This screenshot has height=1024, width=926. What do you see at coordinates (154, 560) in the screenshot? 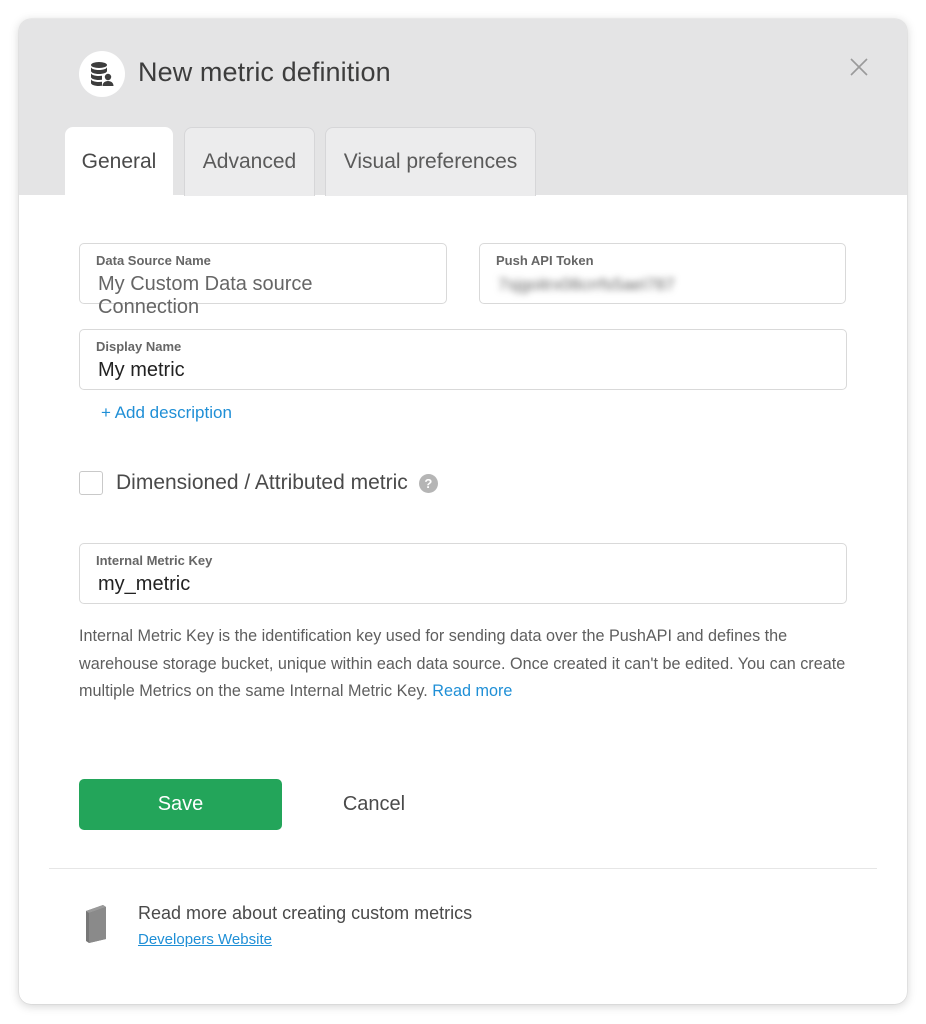
I see `internal-metric-key-label: Internal Metric Key` at bounding box center [154, 560].